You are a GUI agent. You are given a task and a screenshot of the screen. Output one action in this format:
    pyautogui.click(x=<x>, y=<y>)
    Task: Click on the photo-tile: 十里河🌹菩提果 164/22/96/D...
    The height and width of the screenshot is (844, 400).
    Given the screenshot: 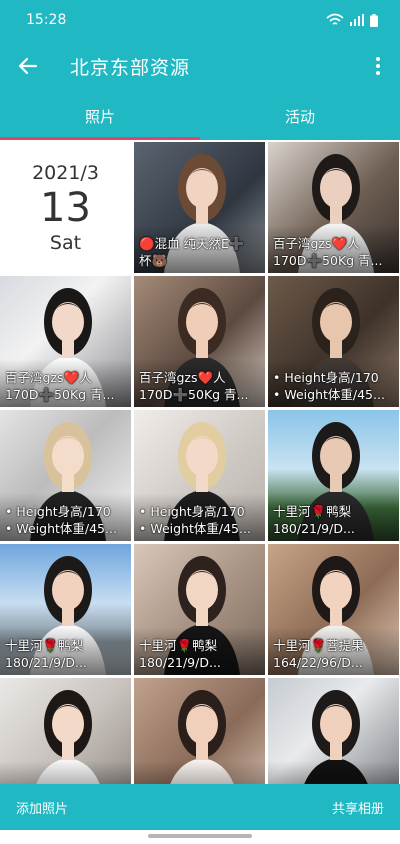 What is the action you would take?
    pyautogui.click(x=333, y=609)
    